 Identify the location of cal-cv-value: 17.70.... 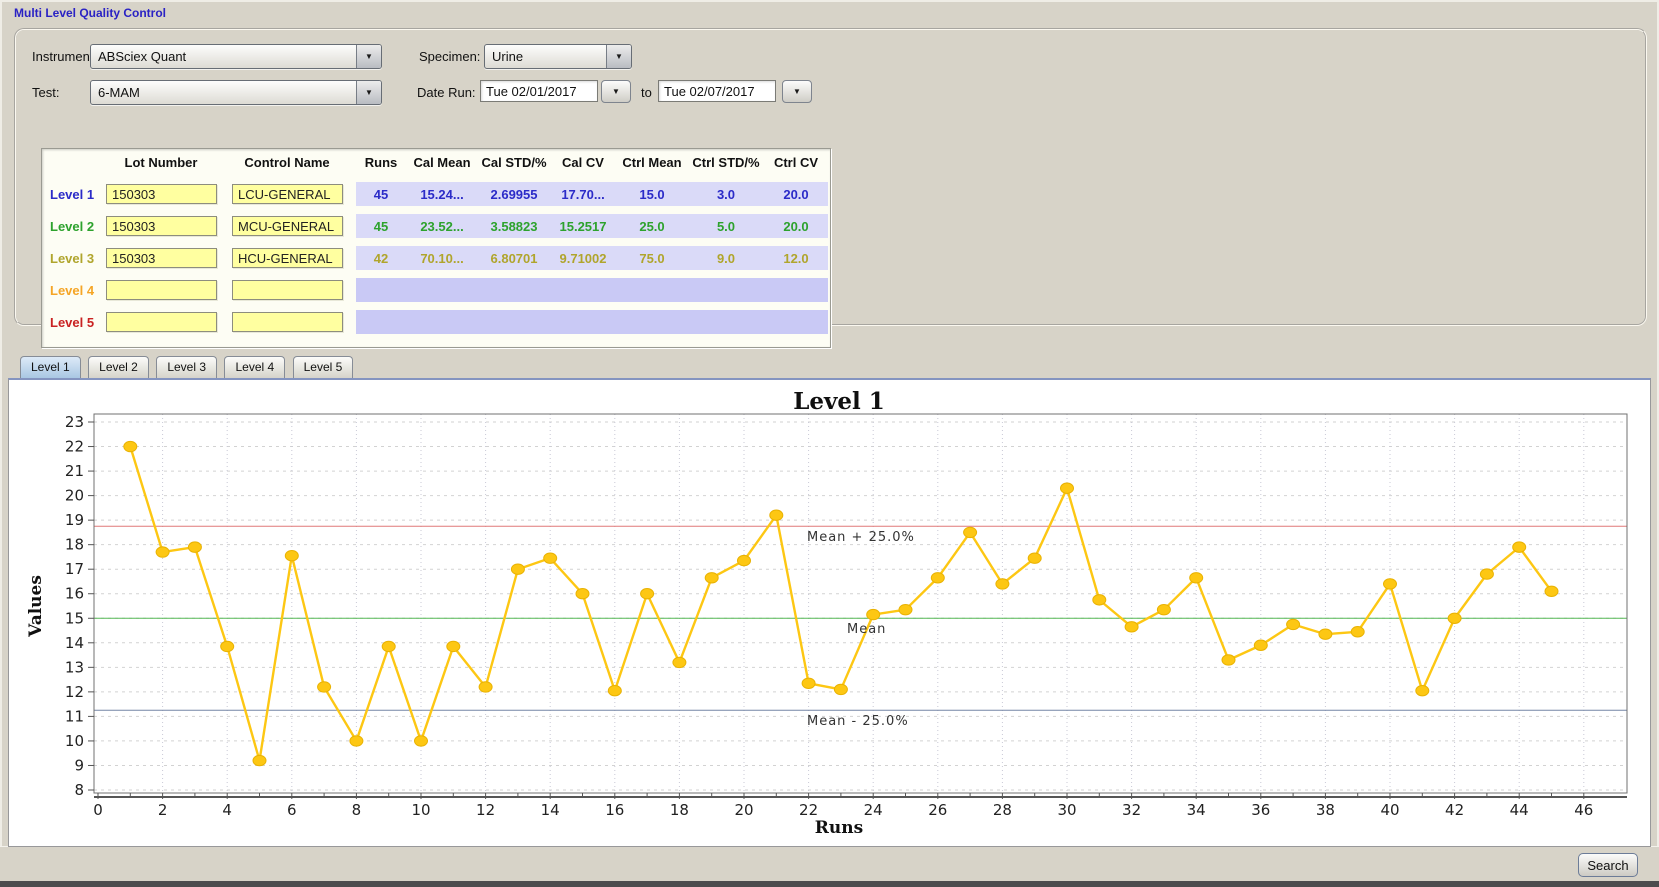
(583, 194).